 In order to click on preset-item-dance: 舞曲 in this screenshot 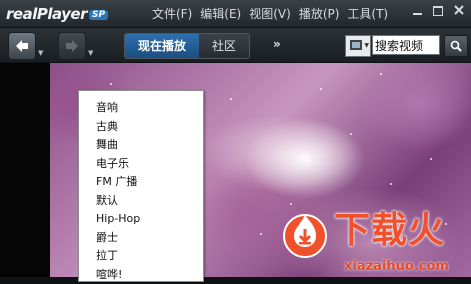, I will do `click(141, 145)`.